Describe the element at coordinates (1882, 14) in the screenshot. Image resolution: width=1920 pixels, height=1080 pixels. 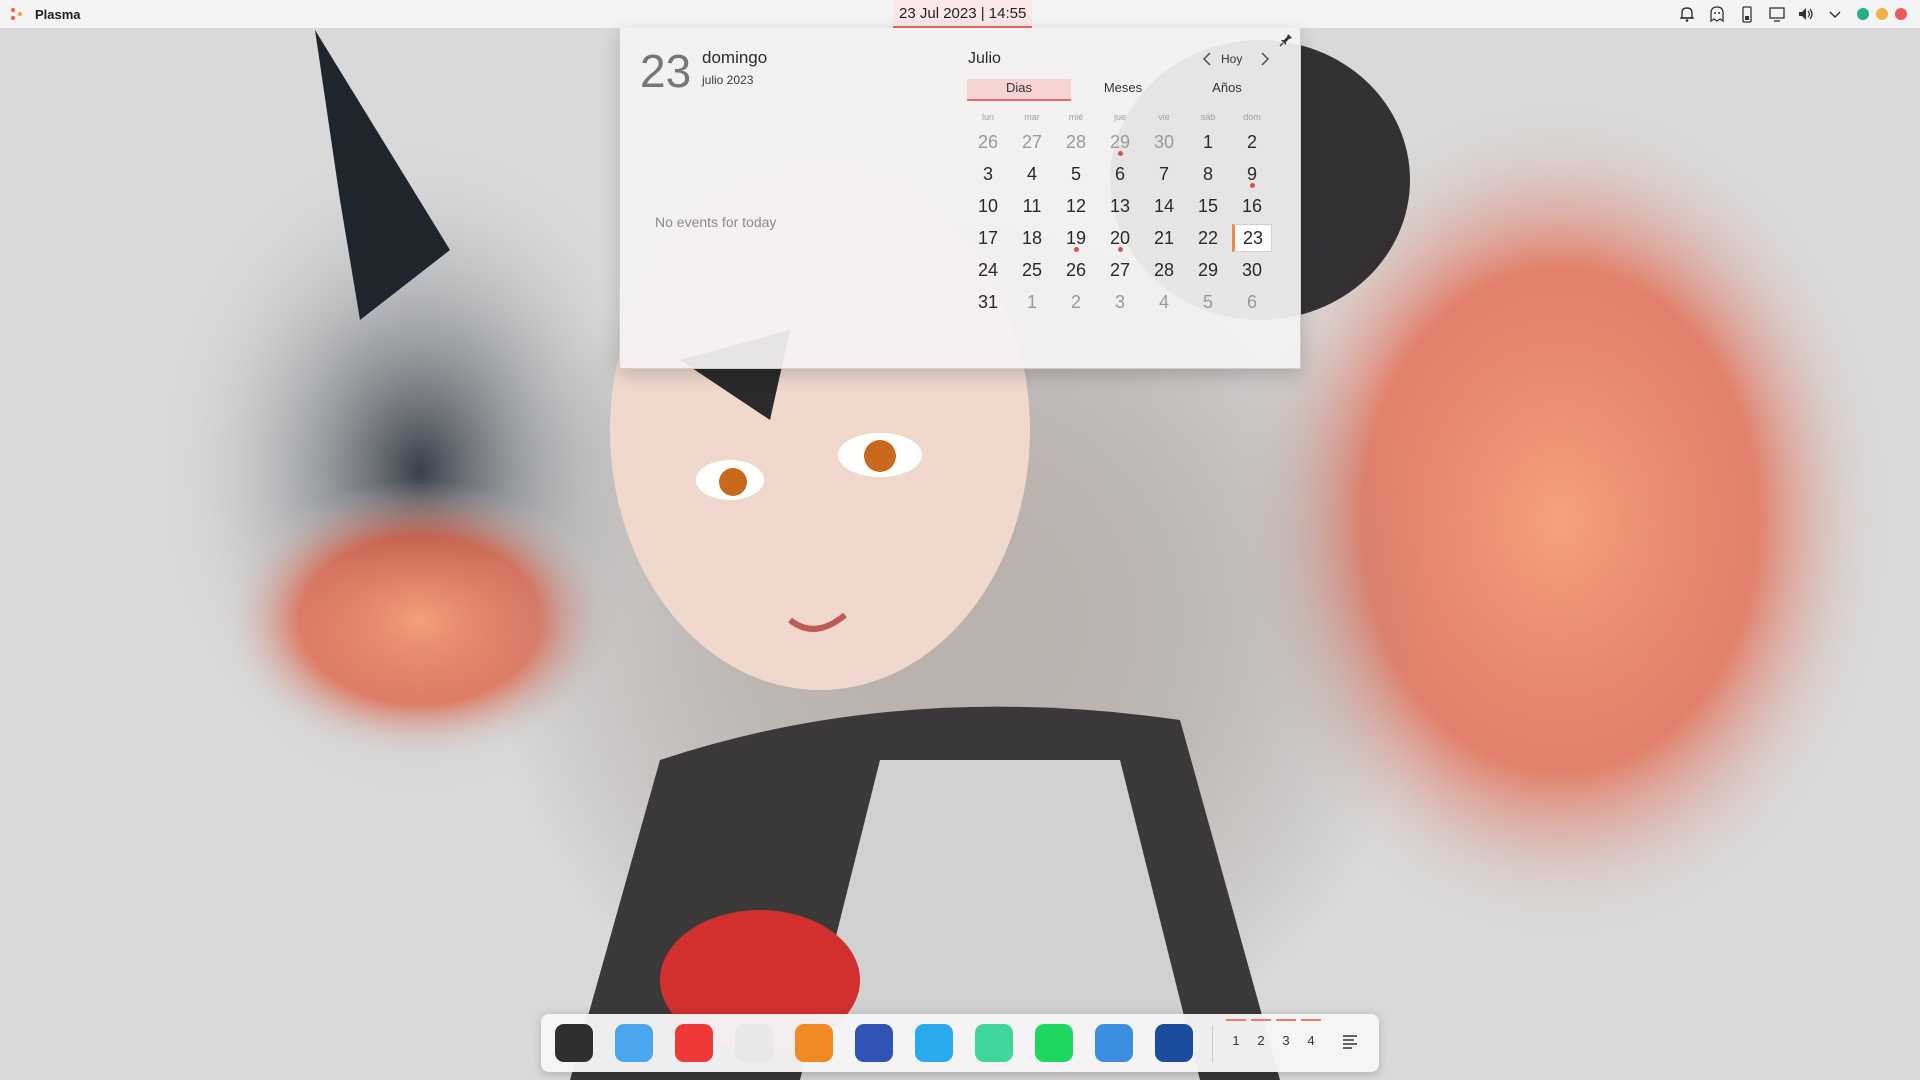
I see `window-maximize-dot` at that location.